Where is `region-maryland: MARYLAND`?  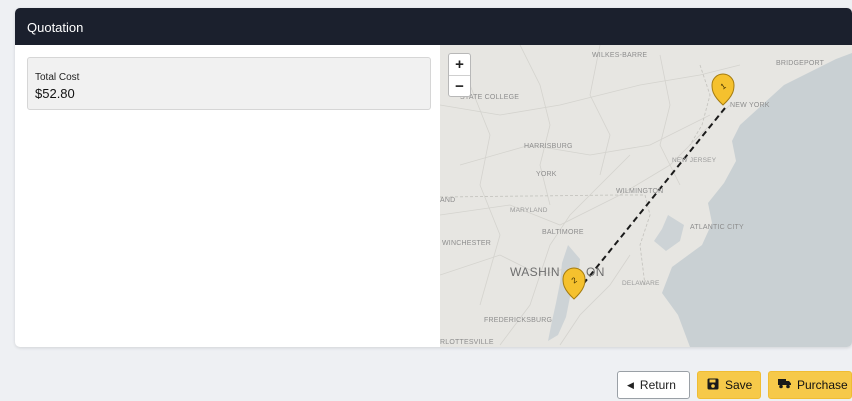
region-maryland: MARYLAND is located at coordinates (529, 210).